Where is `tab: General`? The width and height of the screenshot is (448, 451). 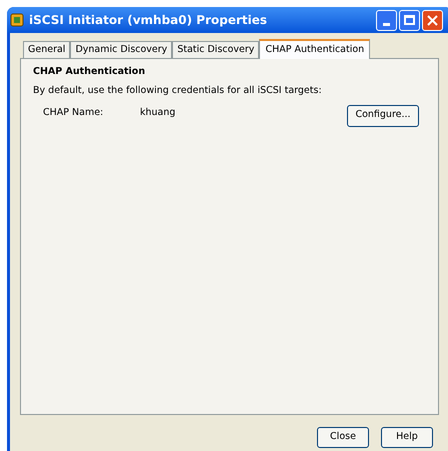 tab: General is located at coordinates (46, 49).